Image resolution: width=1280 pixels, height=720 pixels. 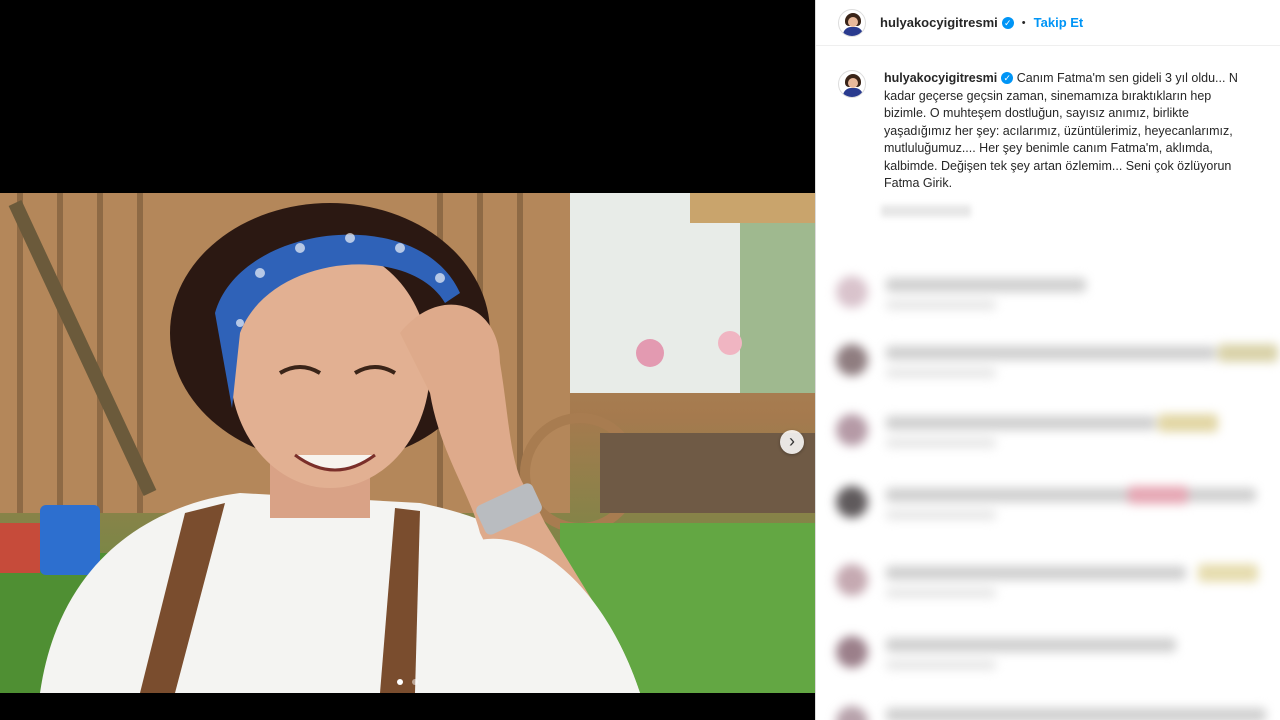 I want to click on caption-meta-blurred, so click(x=926, y=210).